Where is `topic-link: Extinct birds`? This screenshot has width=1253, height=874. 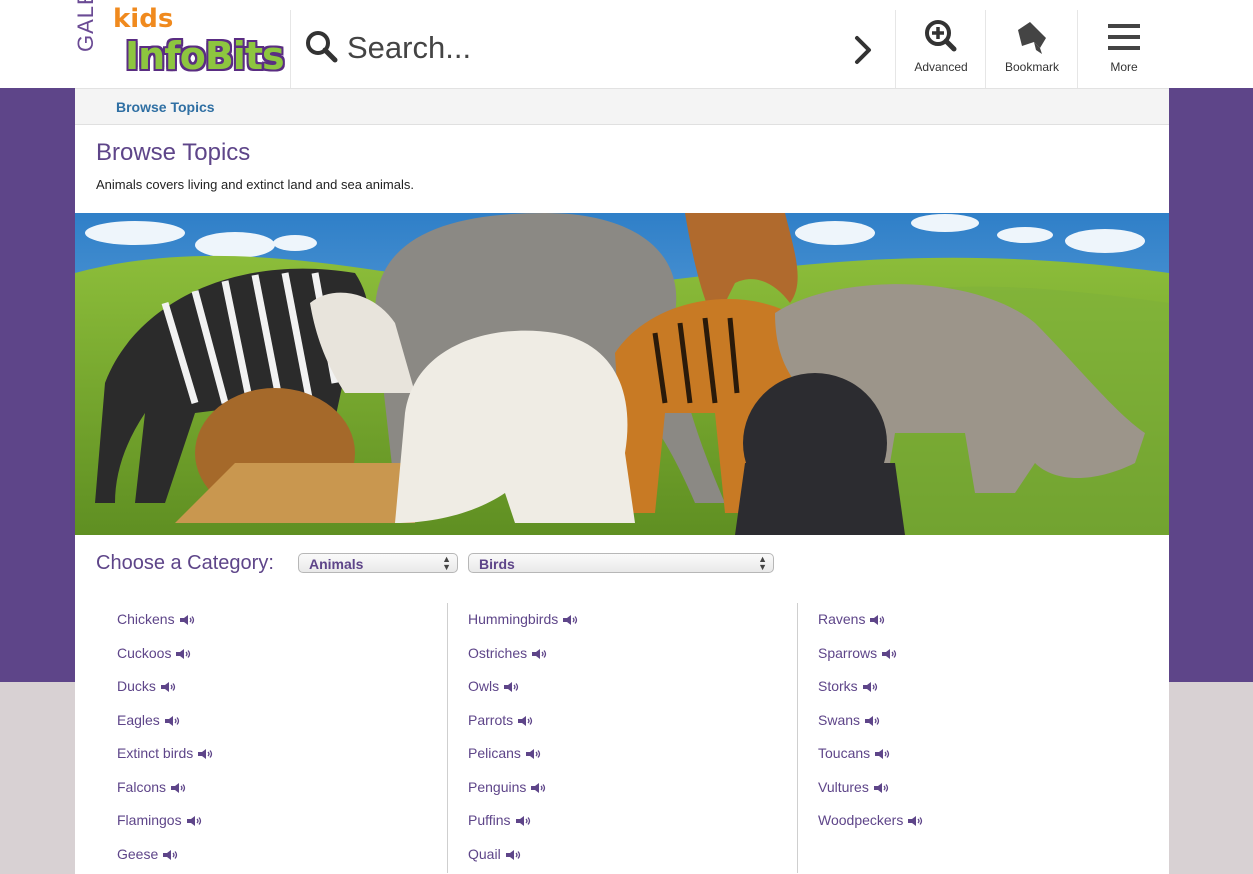 topic-link: Extinct birds is located at coordinates (165, 753).